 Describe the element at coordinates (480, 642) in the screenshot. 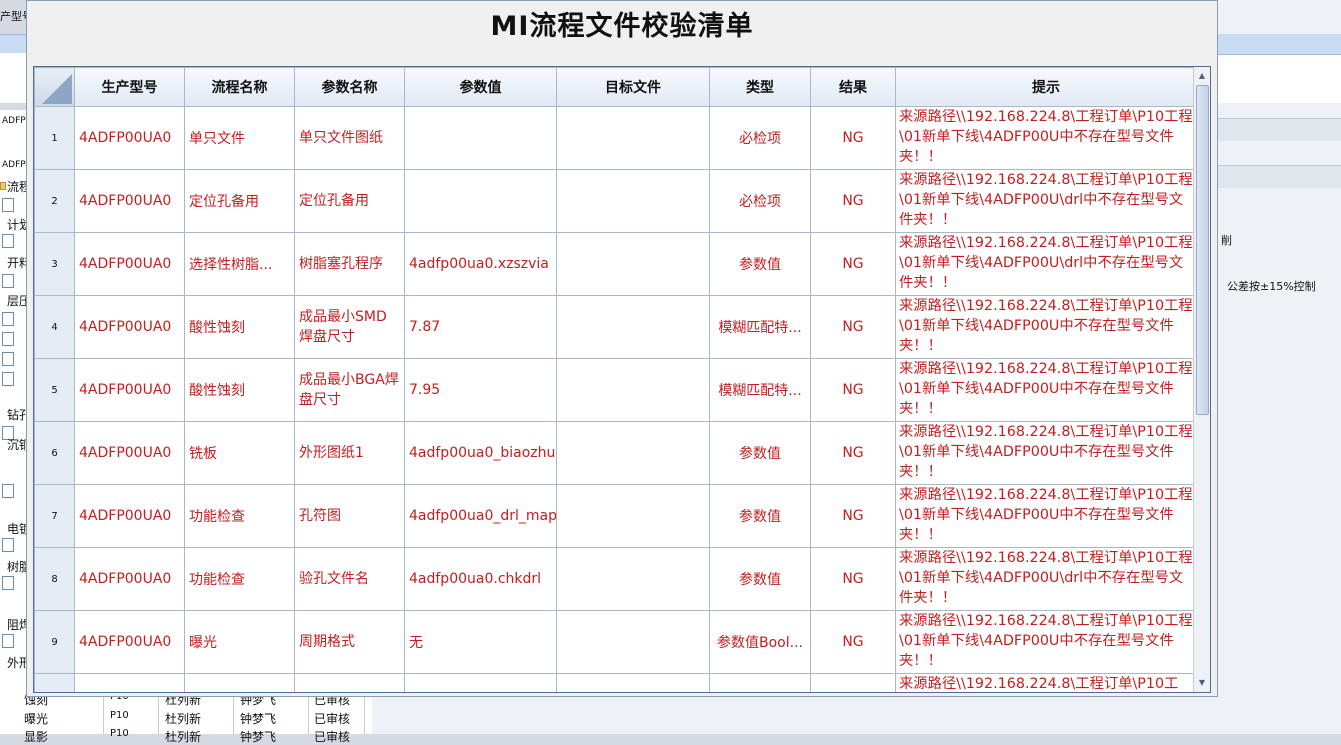

I see `cell-value: 无` at that location.